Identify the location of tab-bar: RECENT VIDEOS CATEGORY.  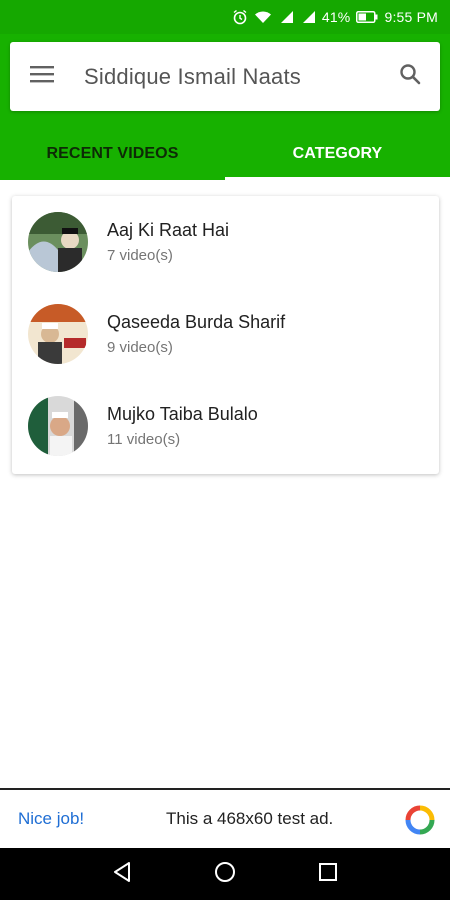
(225, 154).